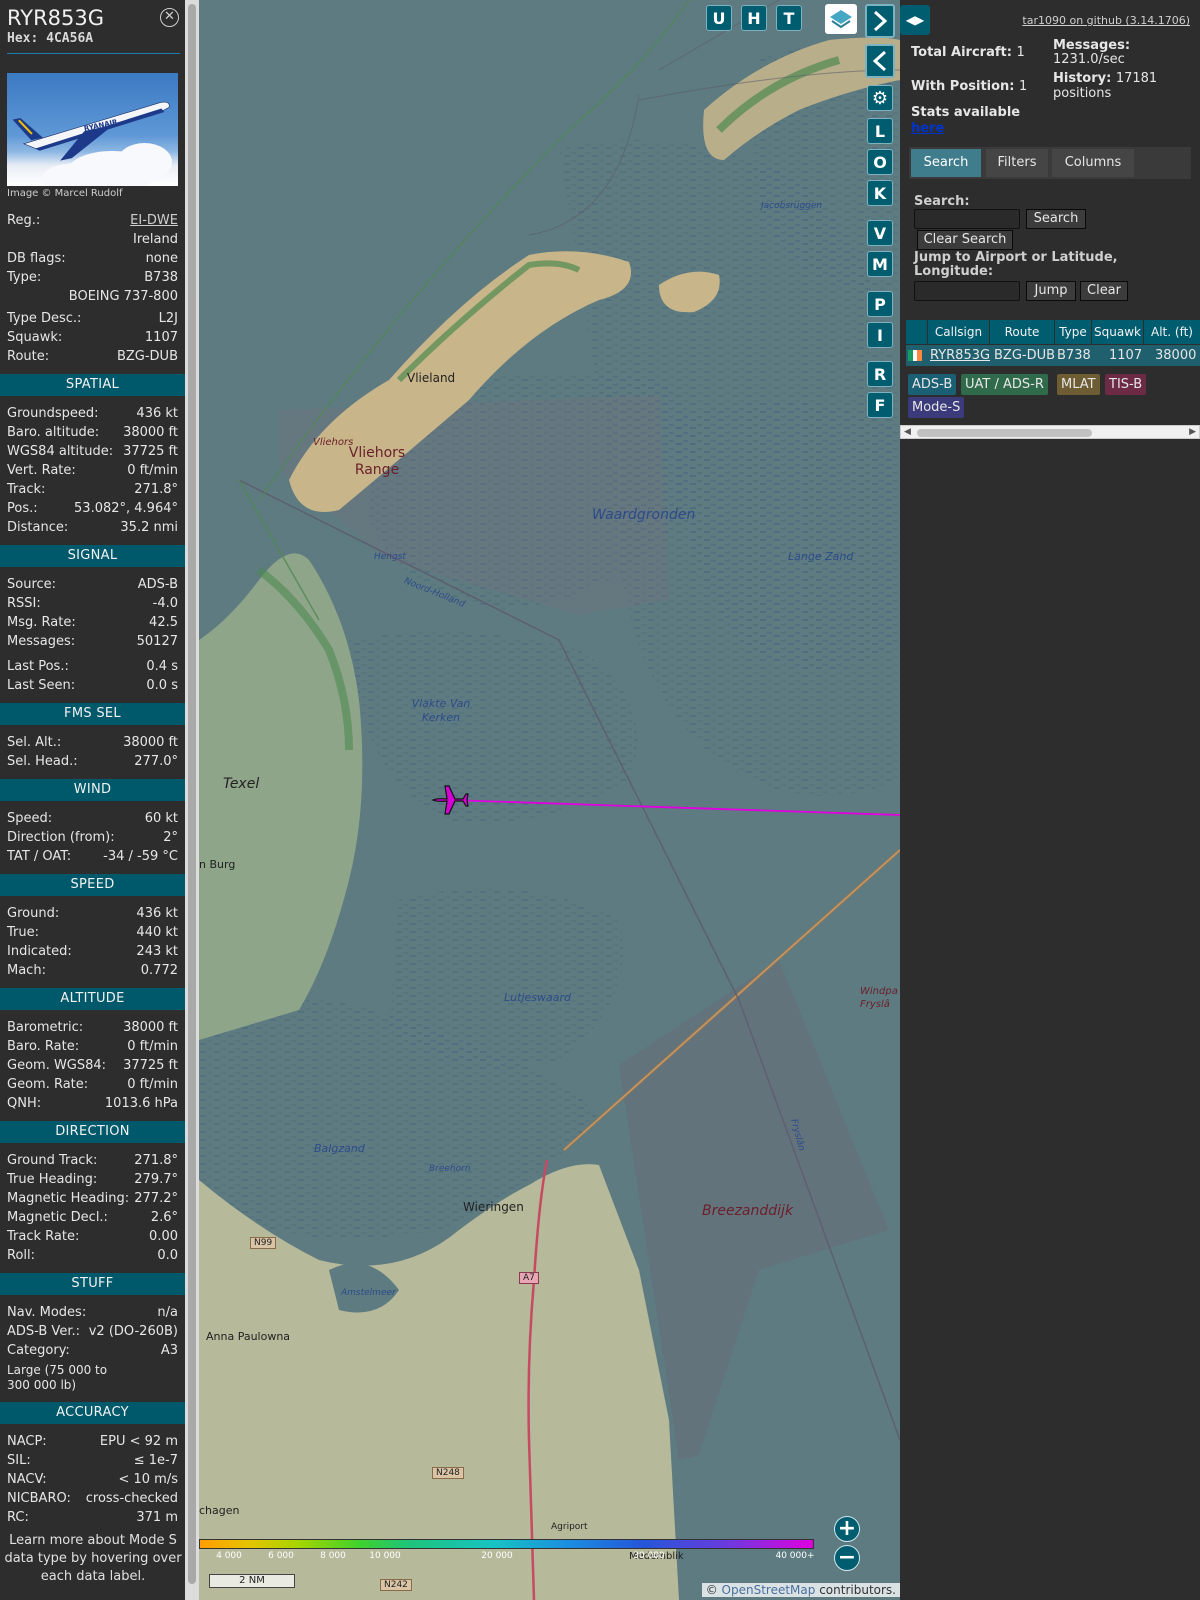  I want to click on stats-link: here, so click(927, 128).